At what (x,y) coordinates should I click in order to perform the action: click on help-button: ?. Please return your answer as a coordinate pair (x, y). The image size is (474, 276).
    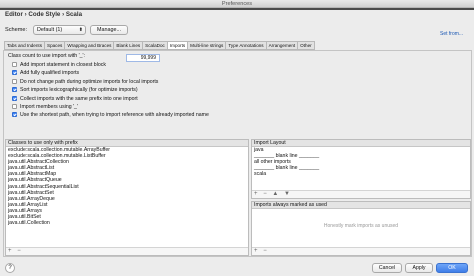
    Looking at the image, I should click on (10, 268).